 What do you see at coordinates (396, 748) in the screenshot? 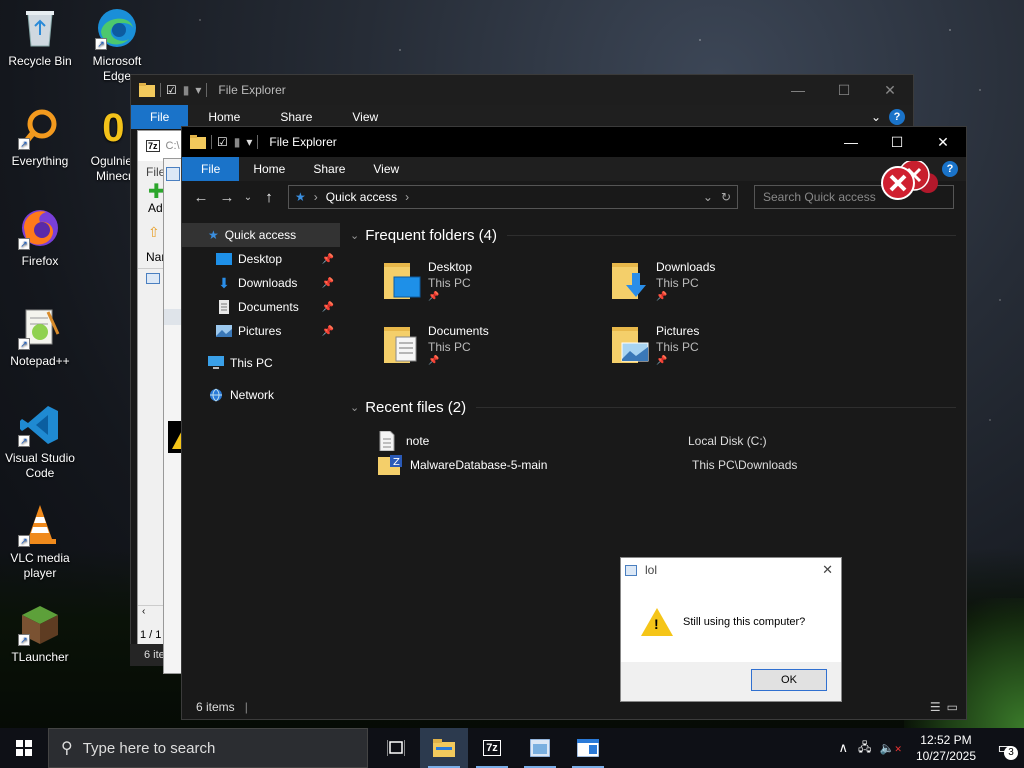
I see `task-view-button` at bounding box center [396, 748].